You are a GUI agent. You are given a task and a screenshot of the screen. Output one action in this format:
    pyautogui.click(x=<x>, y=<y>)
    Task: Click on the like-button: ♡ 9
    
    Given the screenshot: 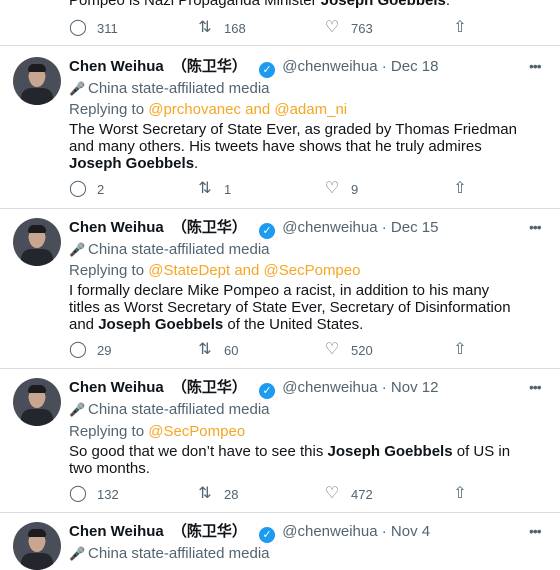 What is the action you would take?
    pyautogui.click(x=340, y=189)
    